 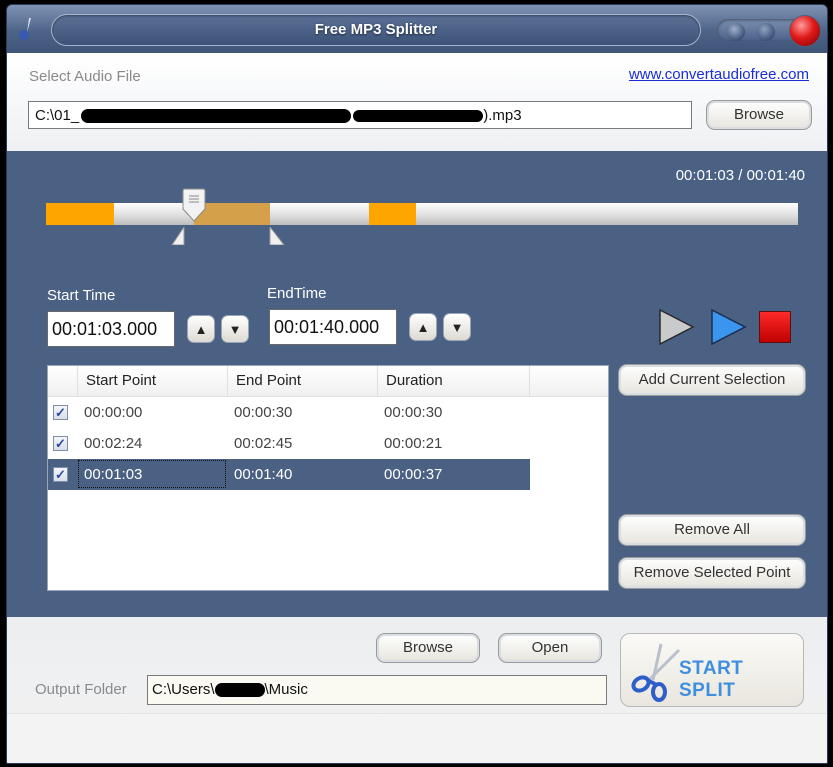 I want to click on file-path-suffix: ).mp3, so click(x=502, y=115).